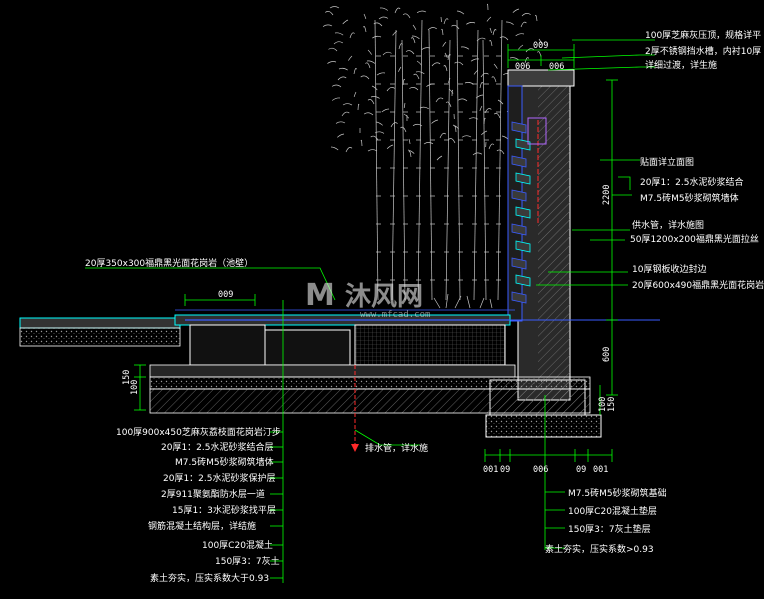 The width and height of the screenshot is (764, 599). I want to click on label-tr-8: 10厚钢板收边封边, so click(669, 269).